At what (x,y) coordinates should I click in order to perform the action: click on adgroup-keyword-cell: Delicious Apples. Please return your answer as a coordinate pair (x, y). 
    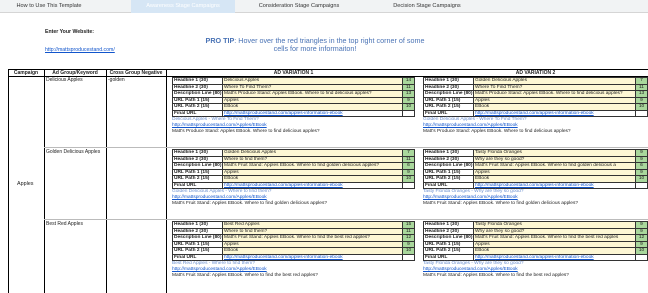
    Looking at the image, I should click on (64, 80).